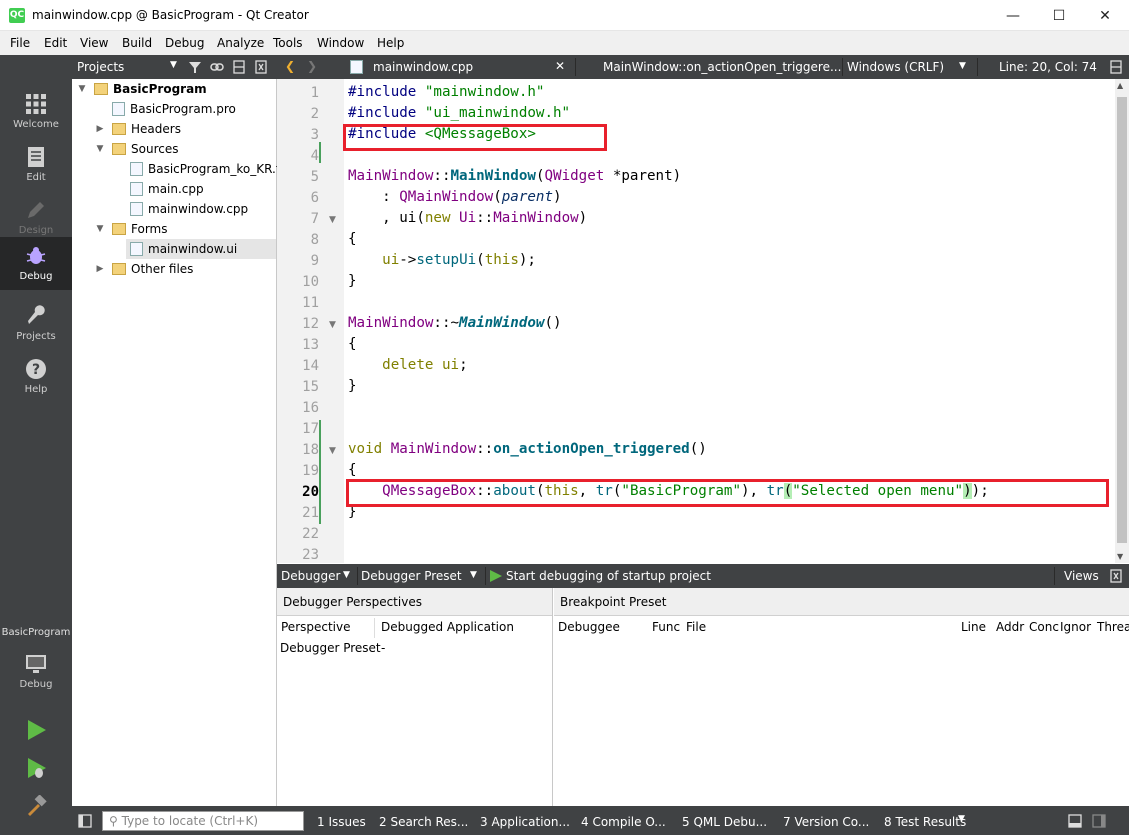 Image resolution: width=1129 pixels, height=835 pixels. Describe the element at coordinates (156, 129) in the screenshot. I see `tree-label: Headers` at that location.